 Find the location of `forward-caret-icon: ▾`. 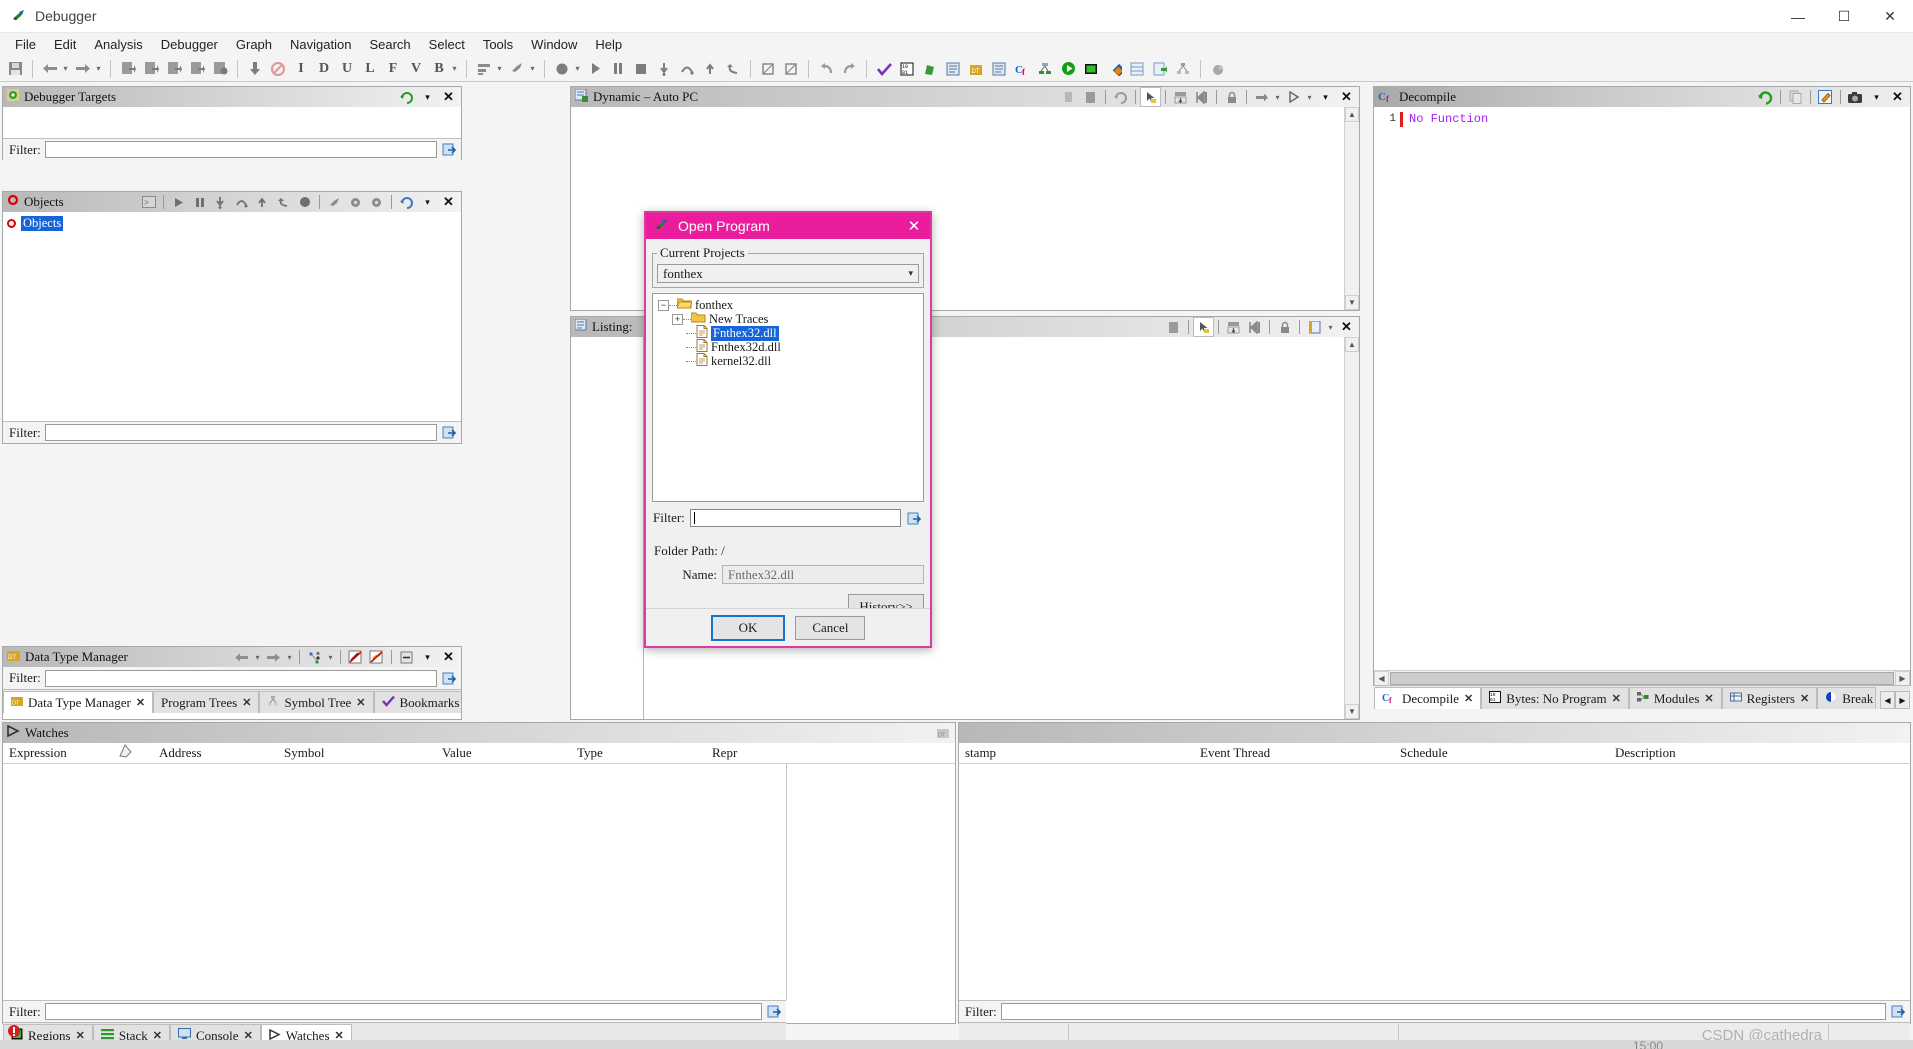

forward-caret-icon: ▾ is located at coordinates (289, 657).